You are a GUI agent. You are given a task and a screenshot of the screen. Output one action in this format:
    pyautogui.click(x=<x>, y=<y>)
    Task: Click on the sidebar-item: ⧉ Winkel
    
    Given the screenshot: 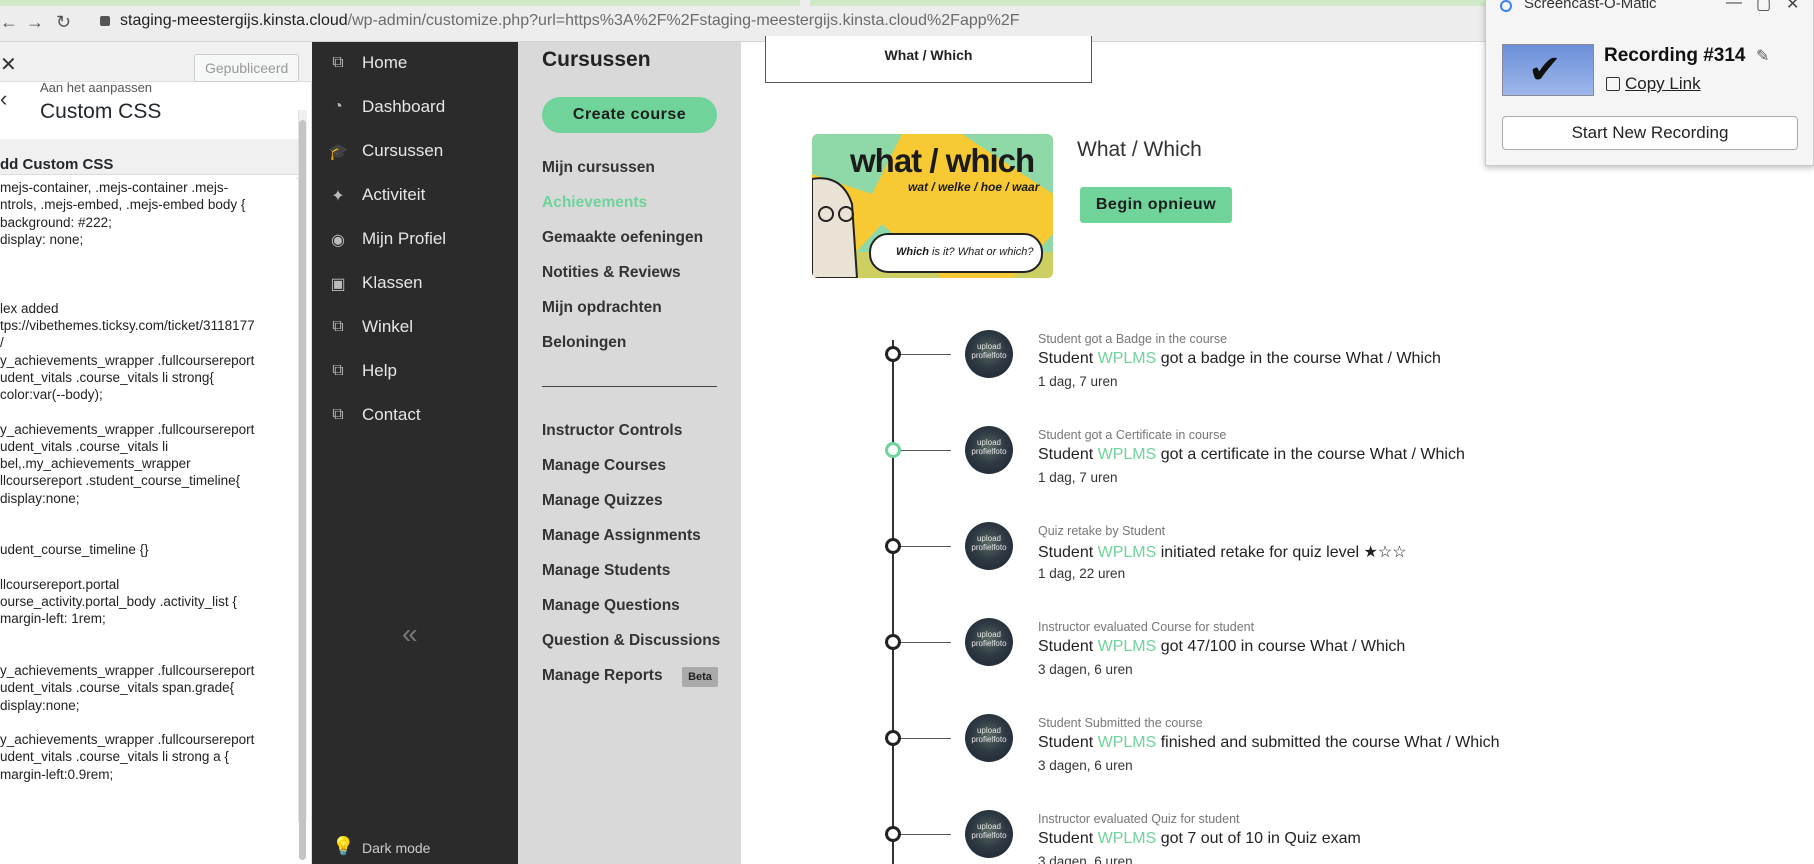 What is the action you would take?
    pyautogui.click(x=415, y=327)
    